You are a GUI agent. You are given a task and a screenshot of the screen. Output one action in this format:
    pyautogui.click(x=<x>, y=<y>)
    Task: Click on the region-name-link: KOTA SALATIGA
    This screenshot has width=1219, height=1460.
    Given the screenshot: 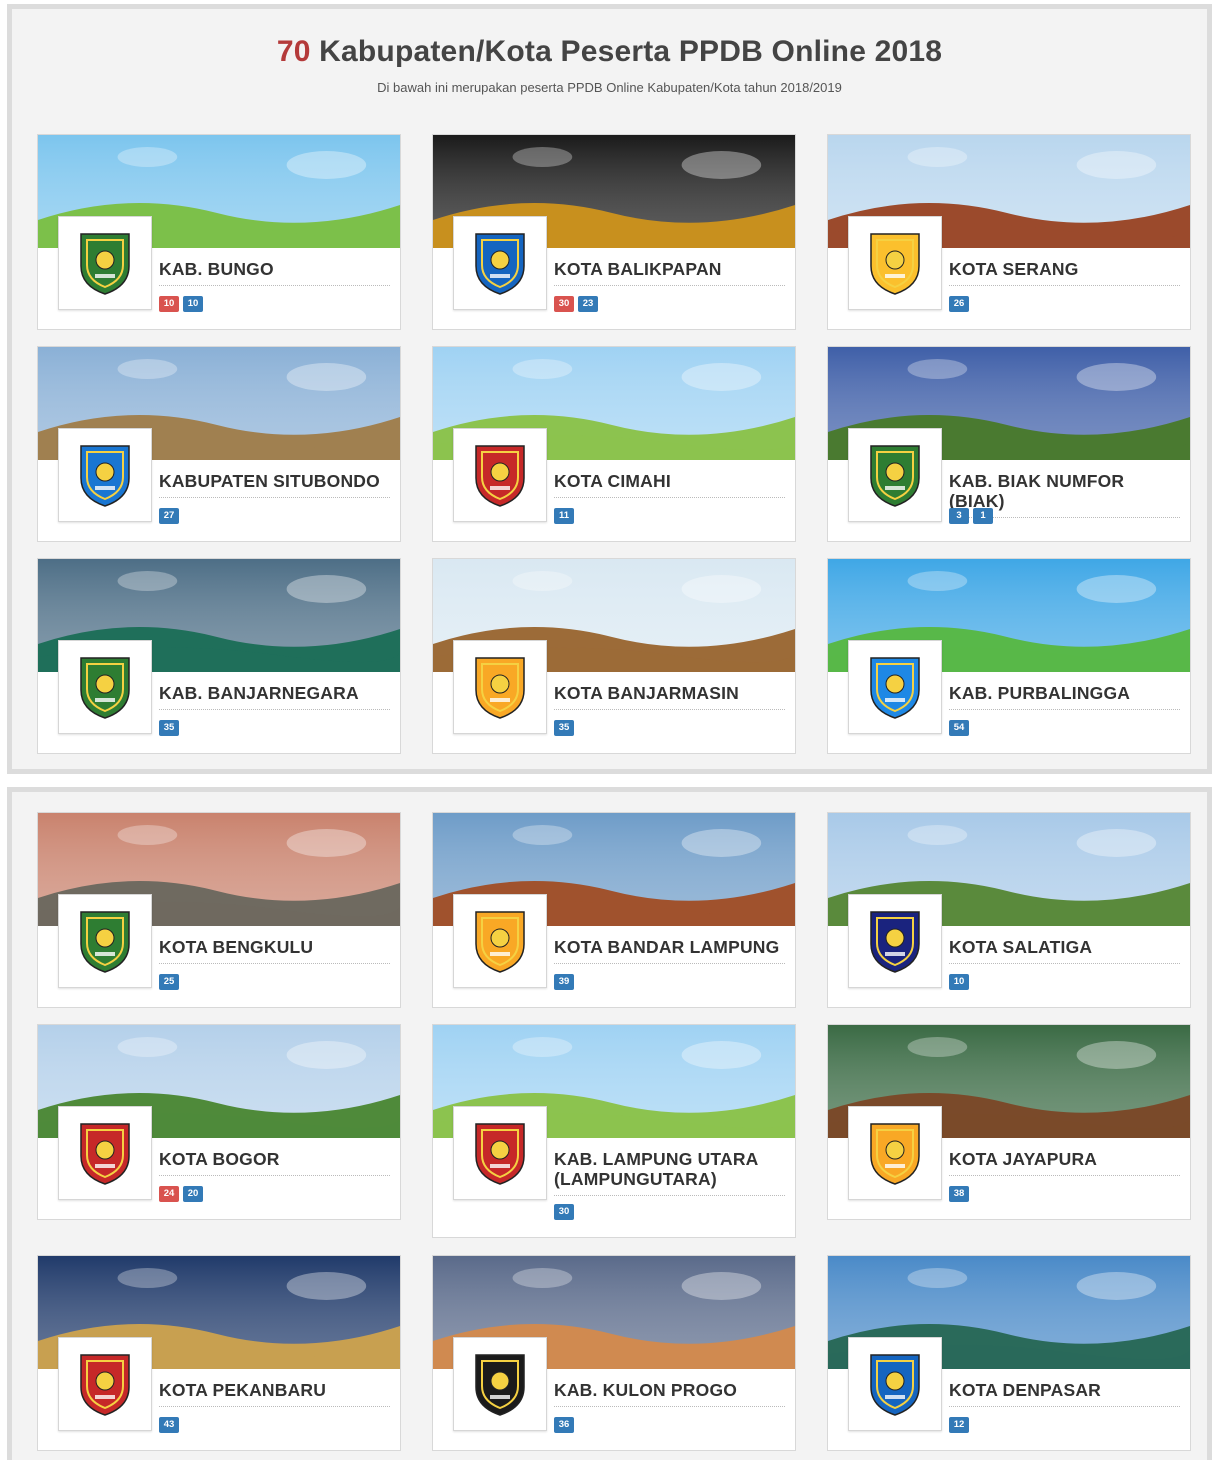 What is the action you would take?
    pyautogui.click(x=1064, y=950)
    